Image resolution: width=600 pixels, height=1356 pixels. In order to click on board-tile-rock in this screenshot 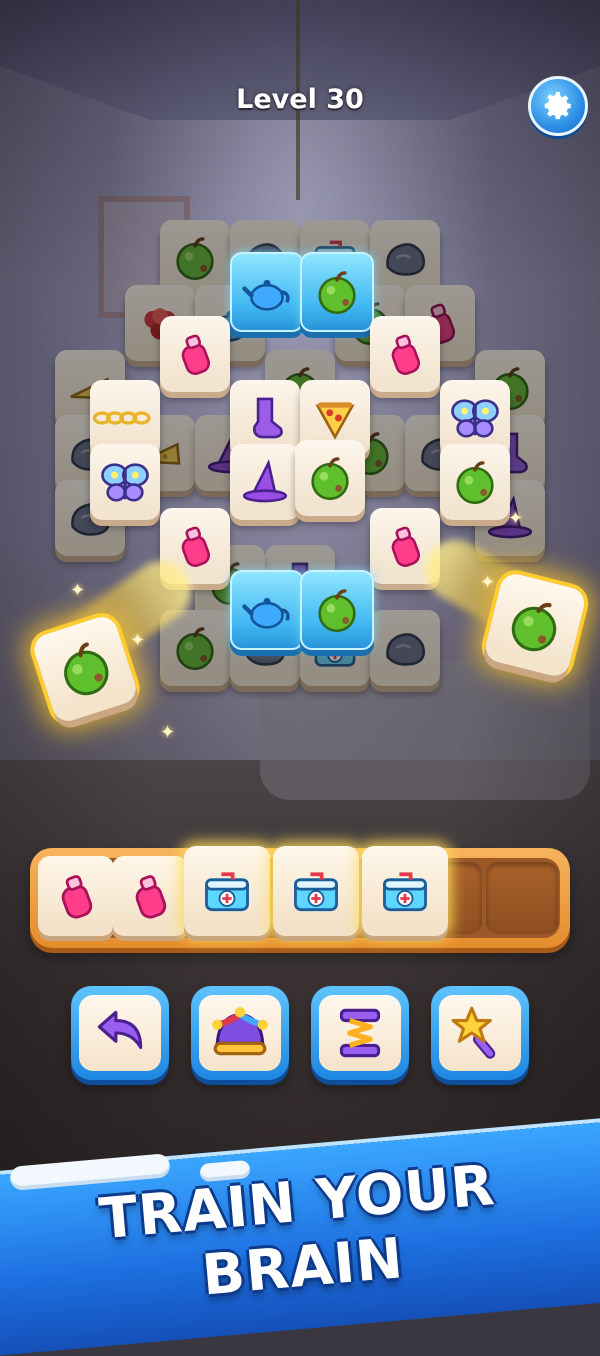, I will do `click(405, 648)`.